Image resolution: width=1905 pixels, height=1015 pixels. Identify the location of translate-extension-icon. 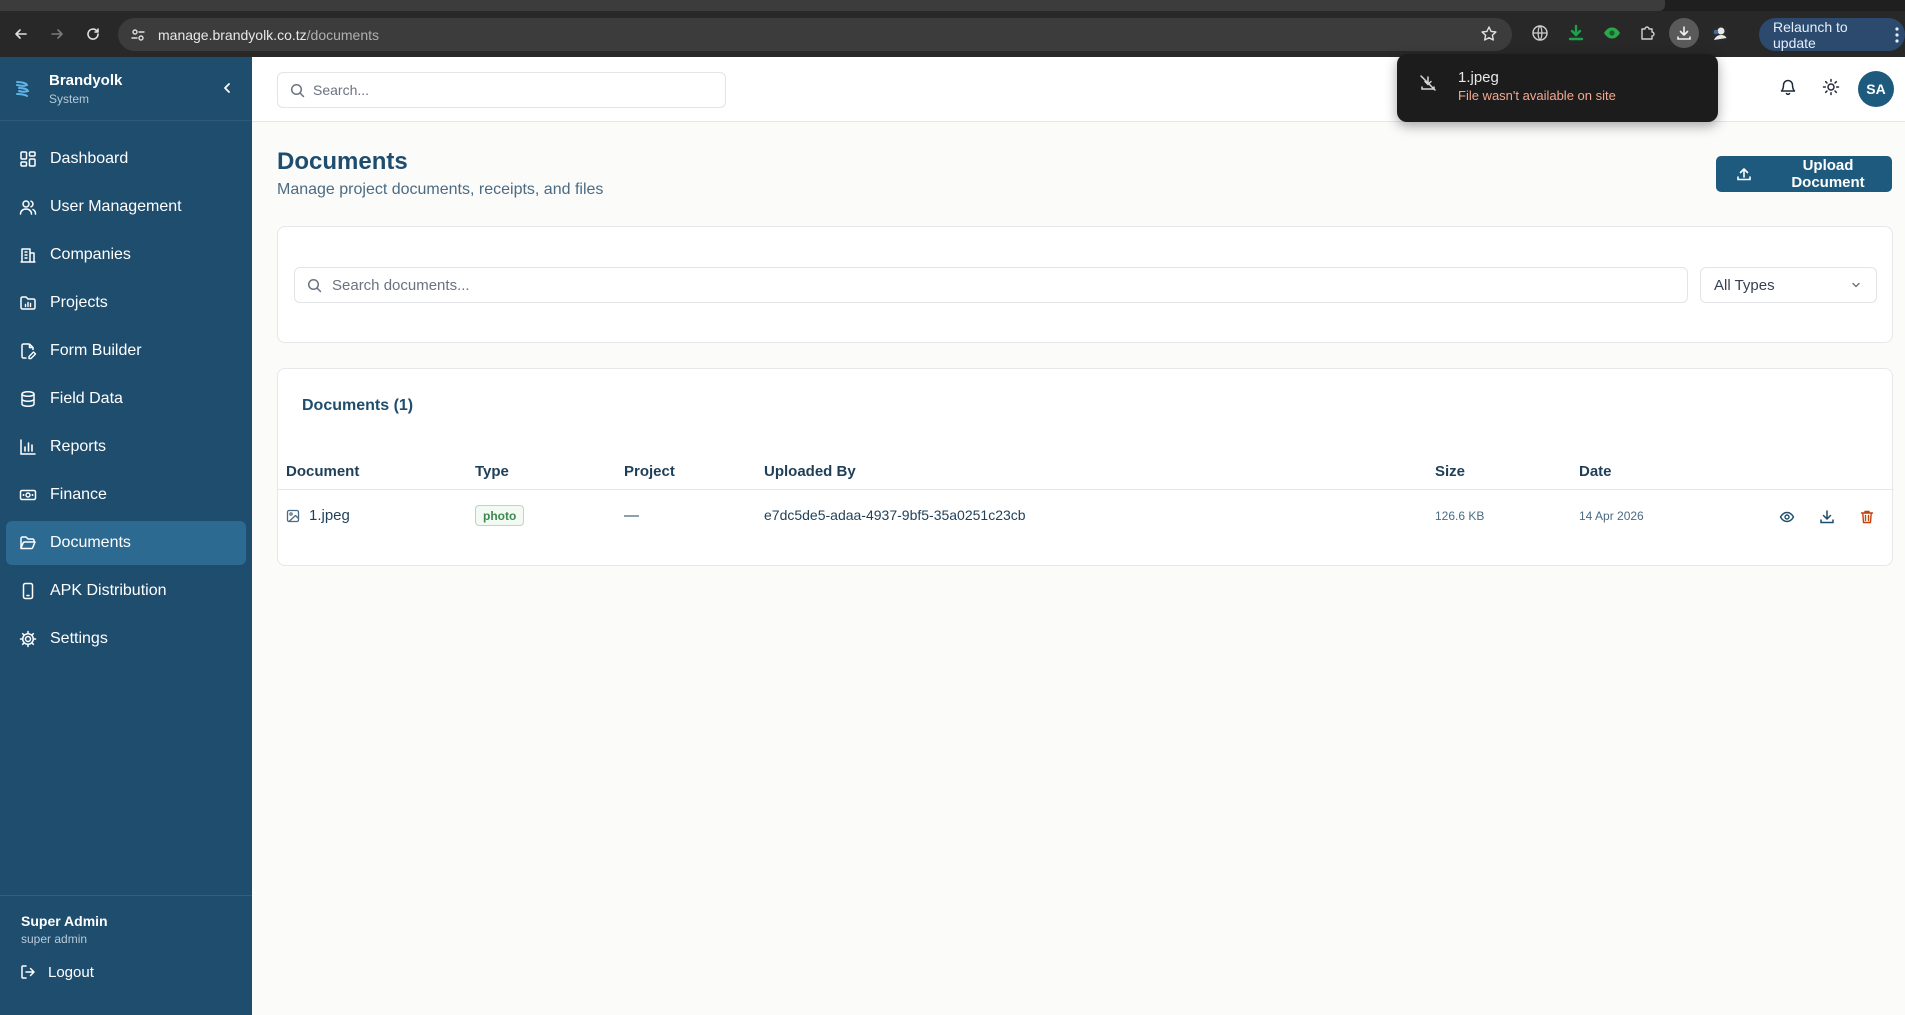
(1540, 33).